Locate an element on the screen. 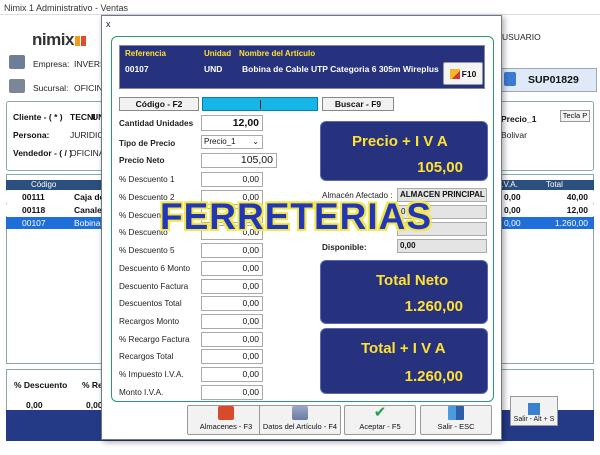 The height and width of the screenshot is (455, 600). aceptar-f5-button: ✔ Aceptar - F5 is located at coordinates (380, 420).